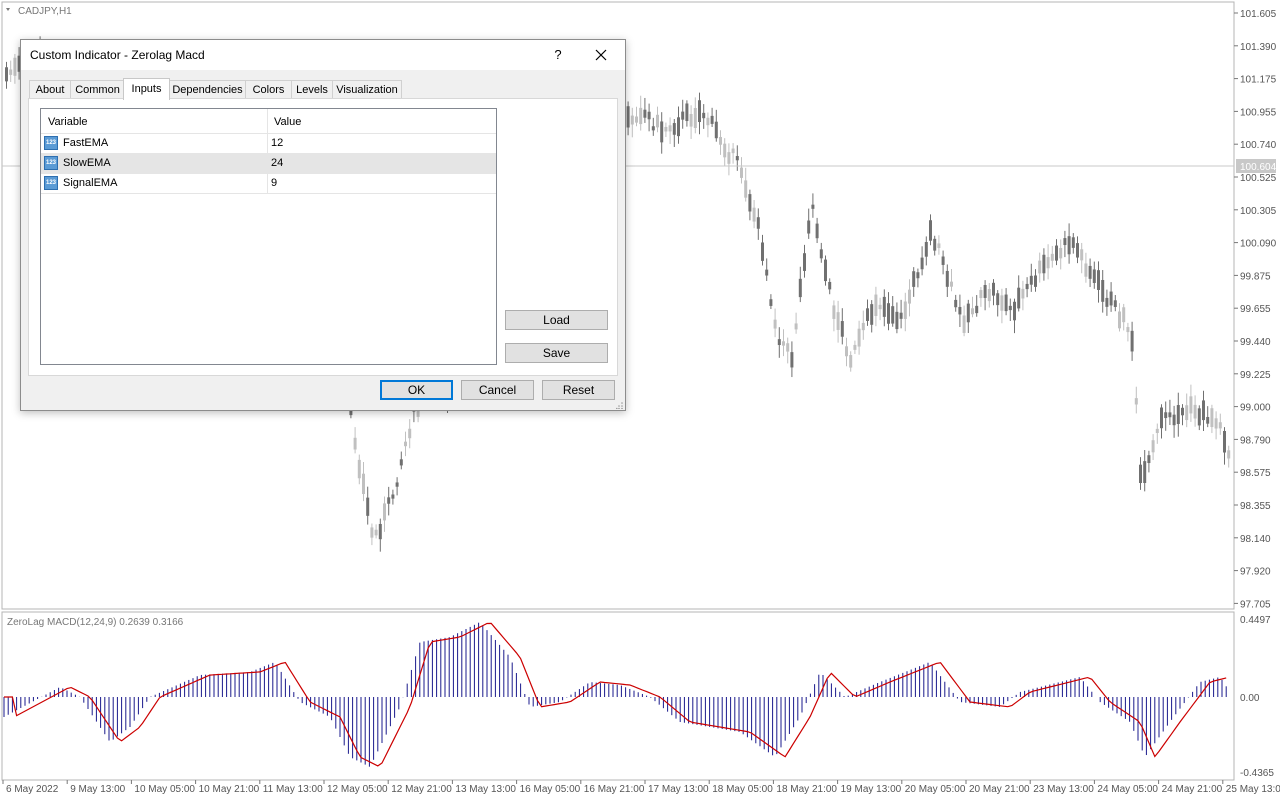  Describe the element at coordinates (323, 55) in the screenshot. I see `dialog-titlebar: Custom Indicator - Zerolag Macd ?` at that location.